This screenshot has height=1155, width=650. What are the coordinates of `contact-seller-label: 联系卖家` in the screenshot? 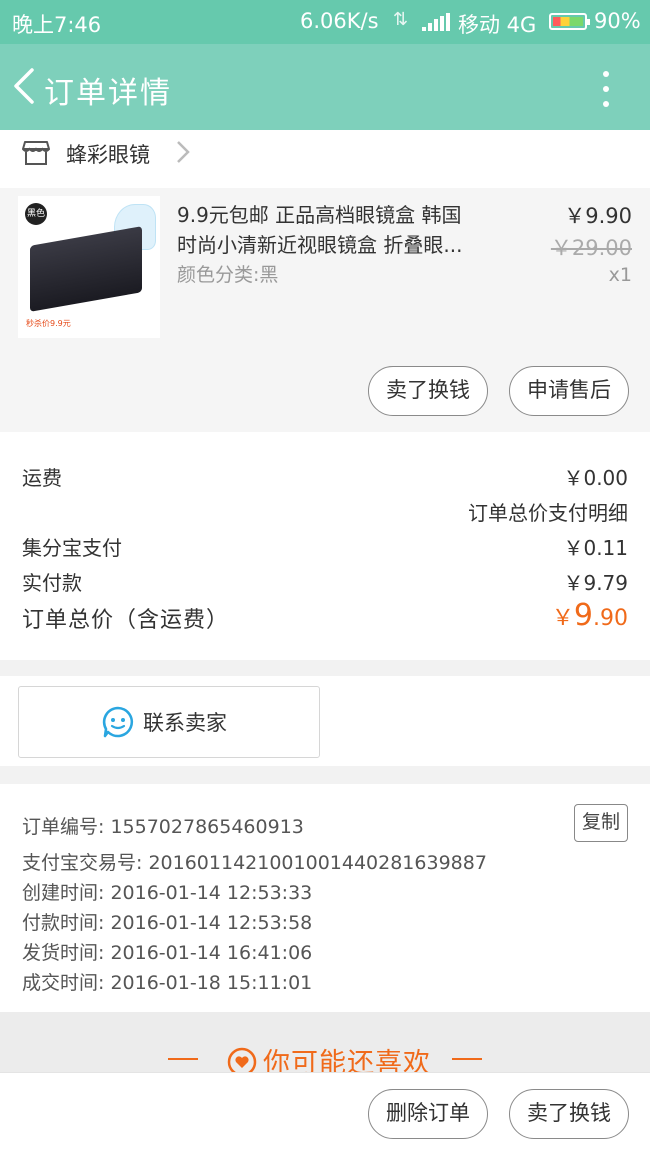 It's located at (185, 723).